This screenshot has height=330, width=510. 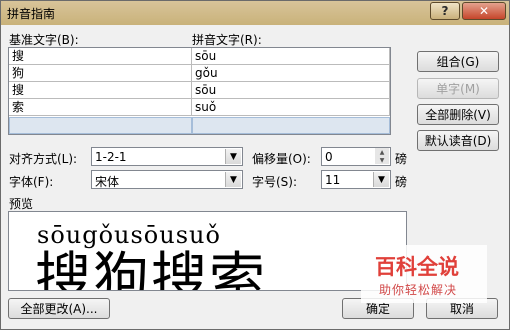 What do you see at coordinates (291, 73) in the screenshot?
I see `ruby-text-cell: gǒu` at bounding box center [291, 73].